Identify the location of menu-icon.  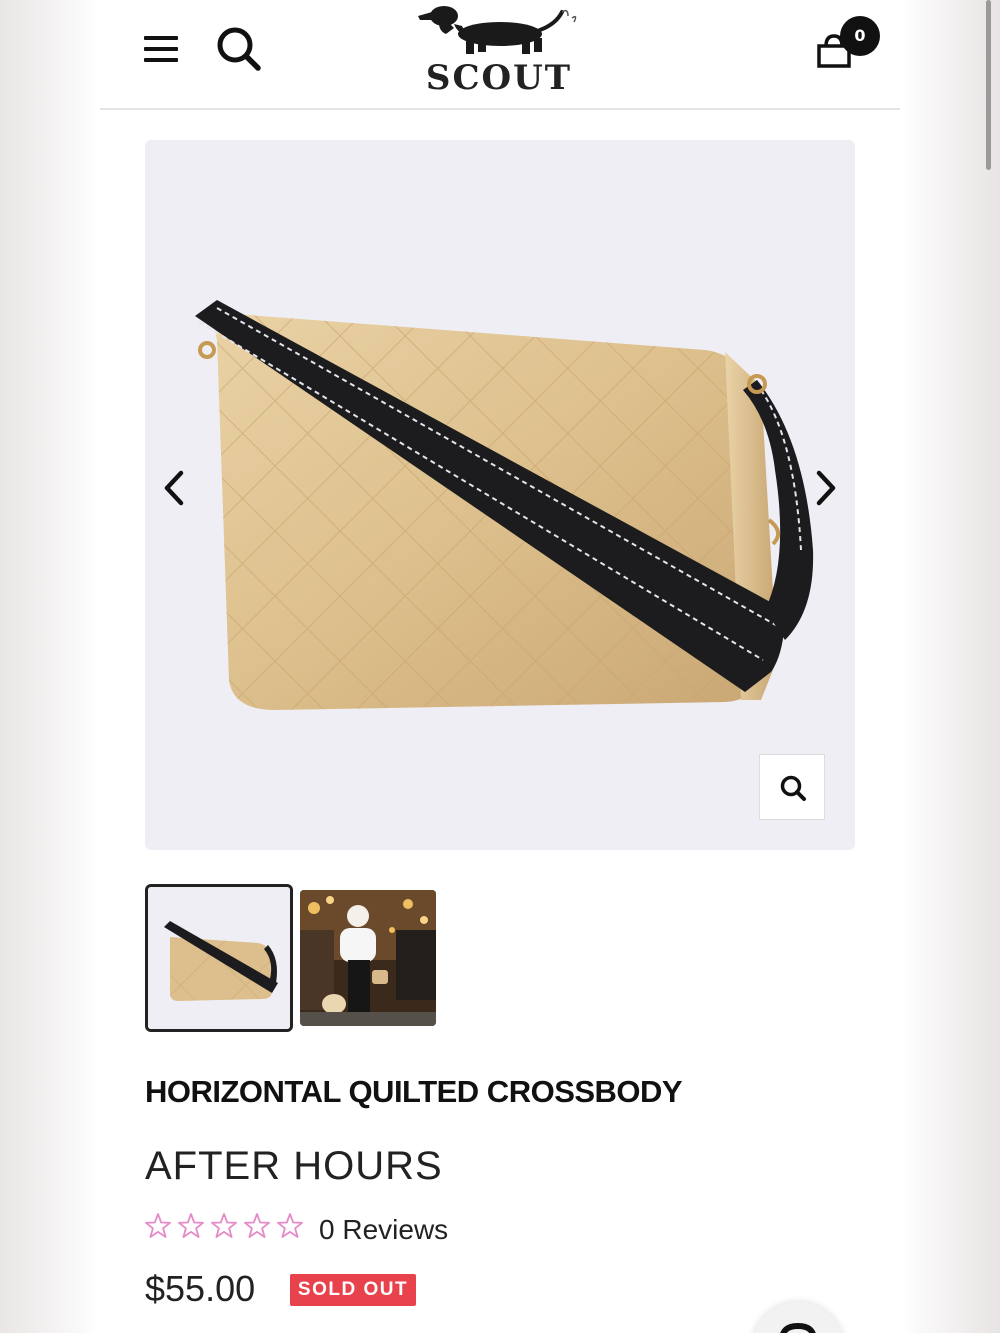
(162, 49).